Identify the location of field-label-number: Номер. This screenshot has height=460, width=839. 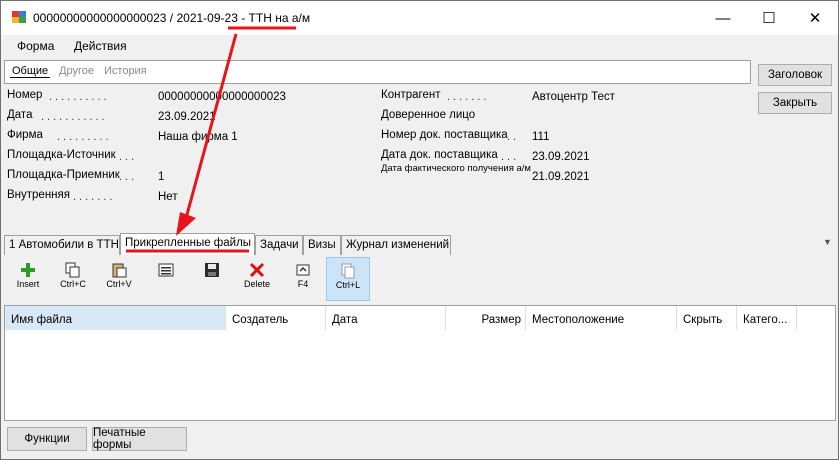
(25, 95).